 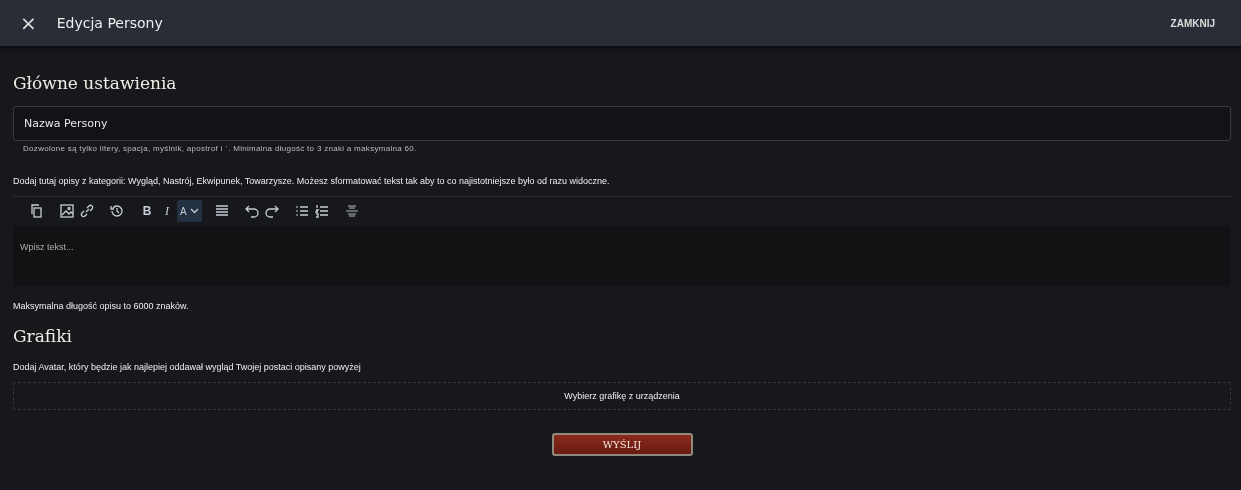 I want to click on bullets-icon, so click(x=301, y=211).